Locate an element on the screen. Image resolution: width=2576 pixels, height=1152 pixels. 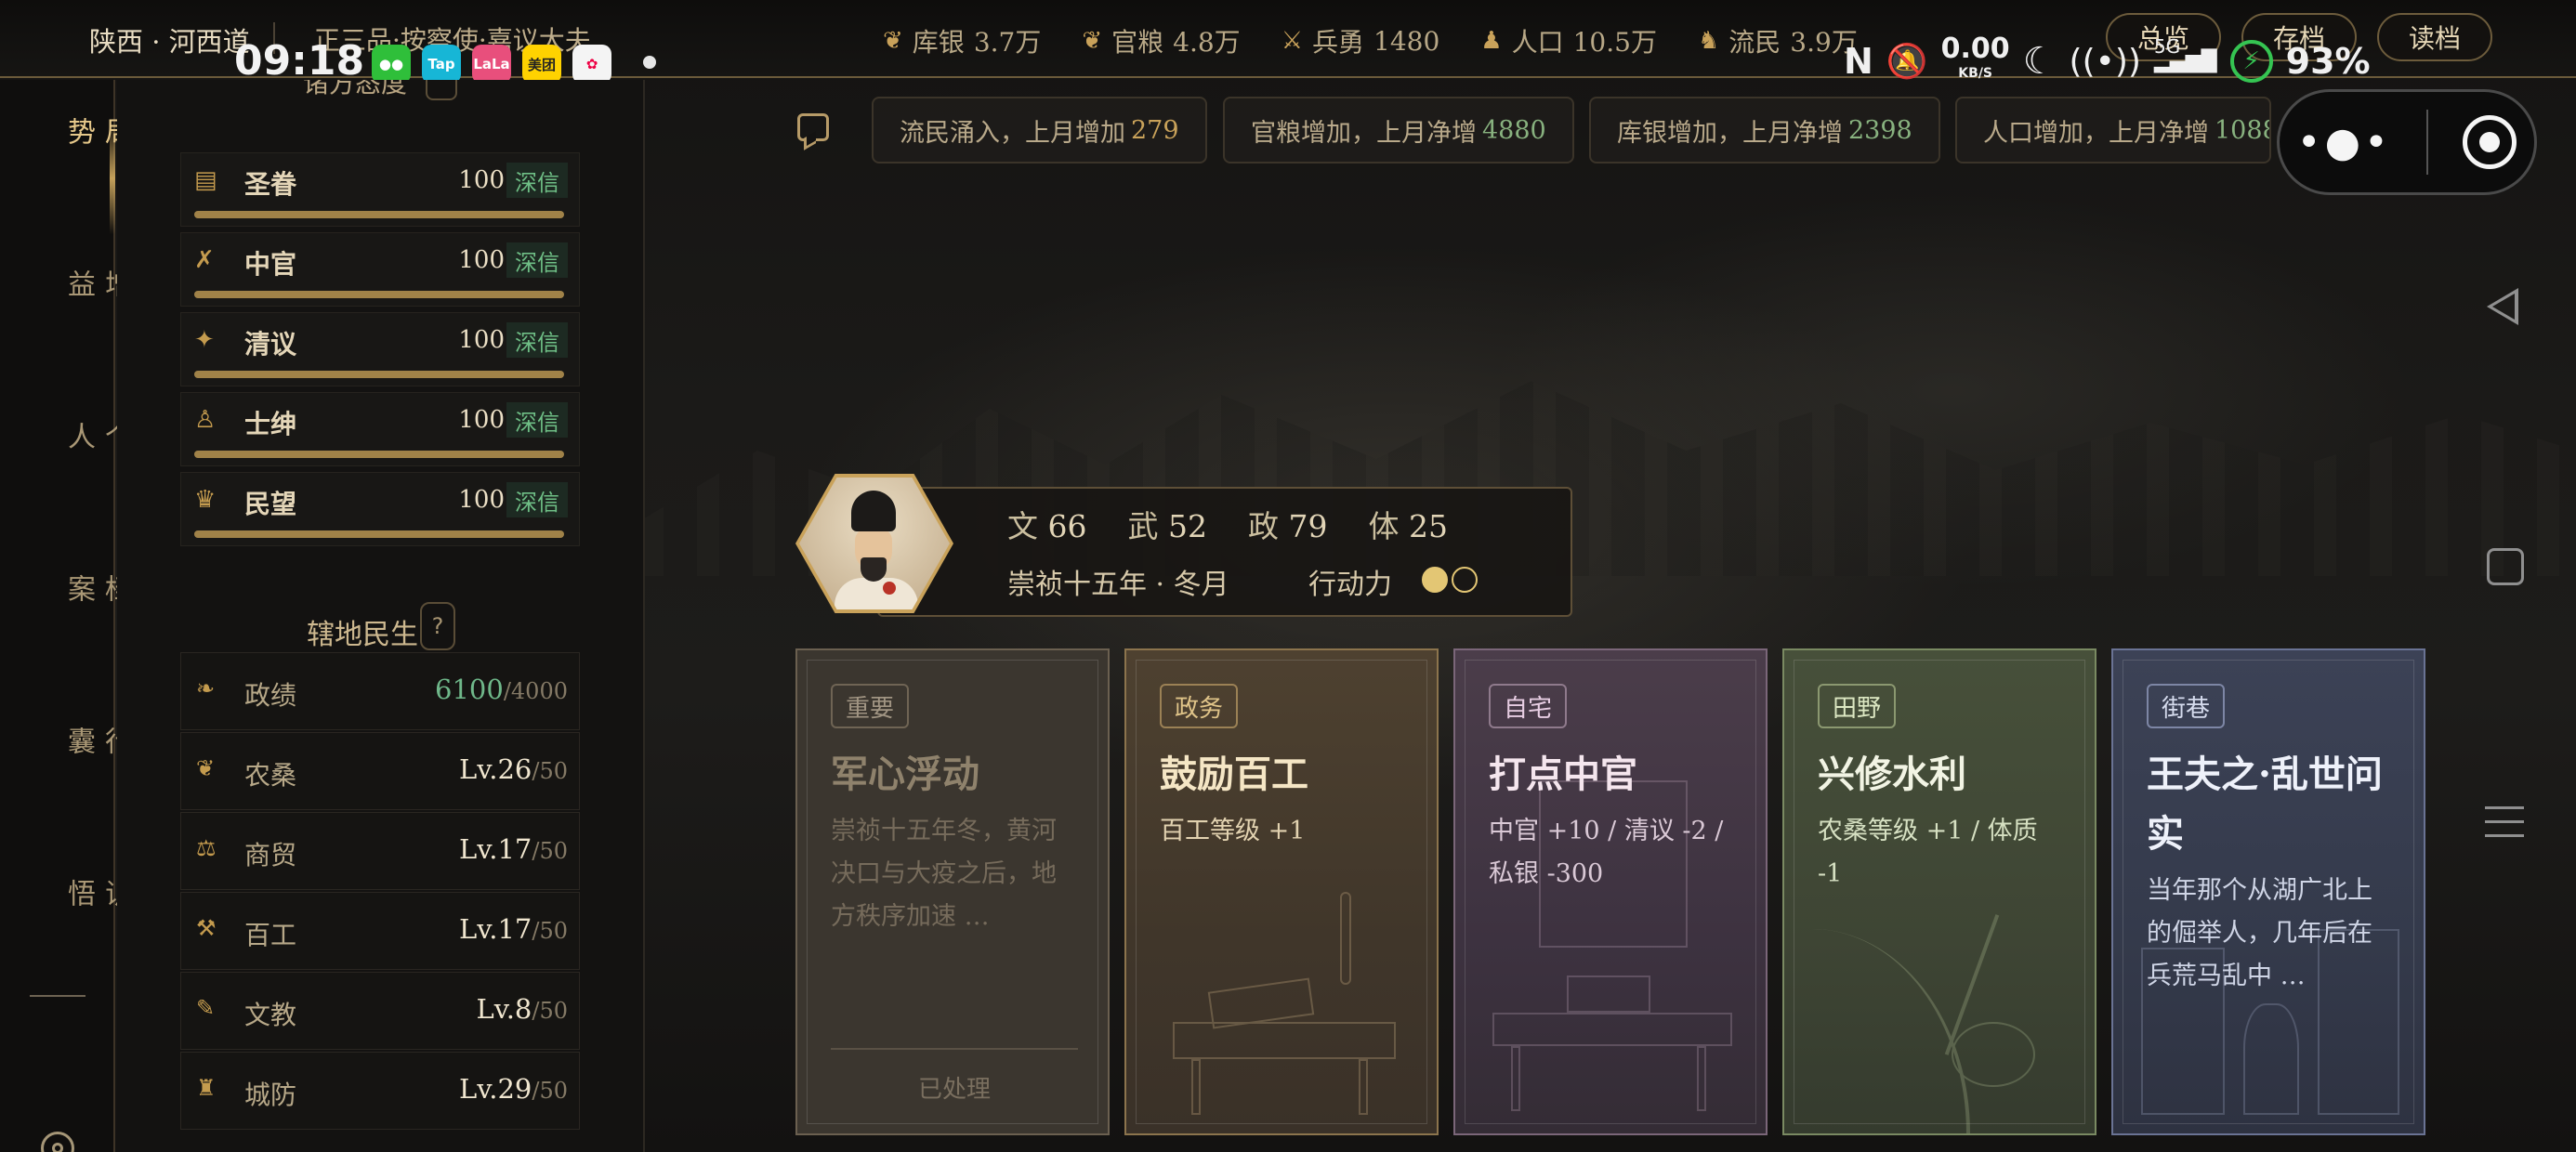
refugee-icon: ♞ is located at coordinates (1708, 41).